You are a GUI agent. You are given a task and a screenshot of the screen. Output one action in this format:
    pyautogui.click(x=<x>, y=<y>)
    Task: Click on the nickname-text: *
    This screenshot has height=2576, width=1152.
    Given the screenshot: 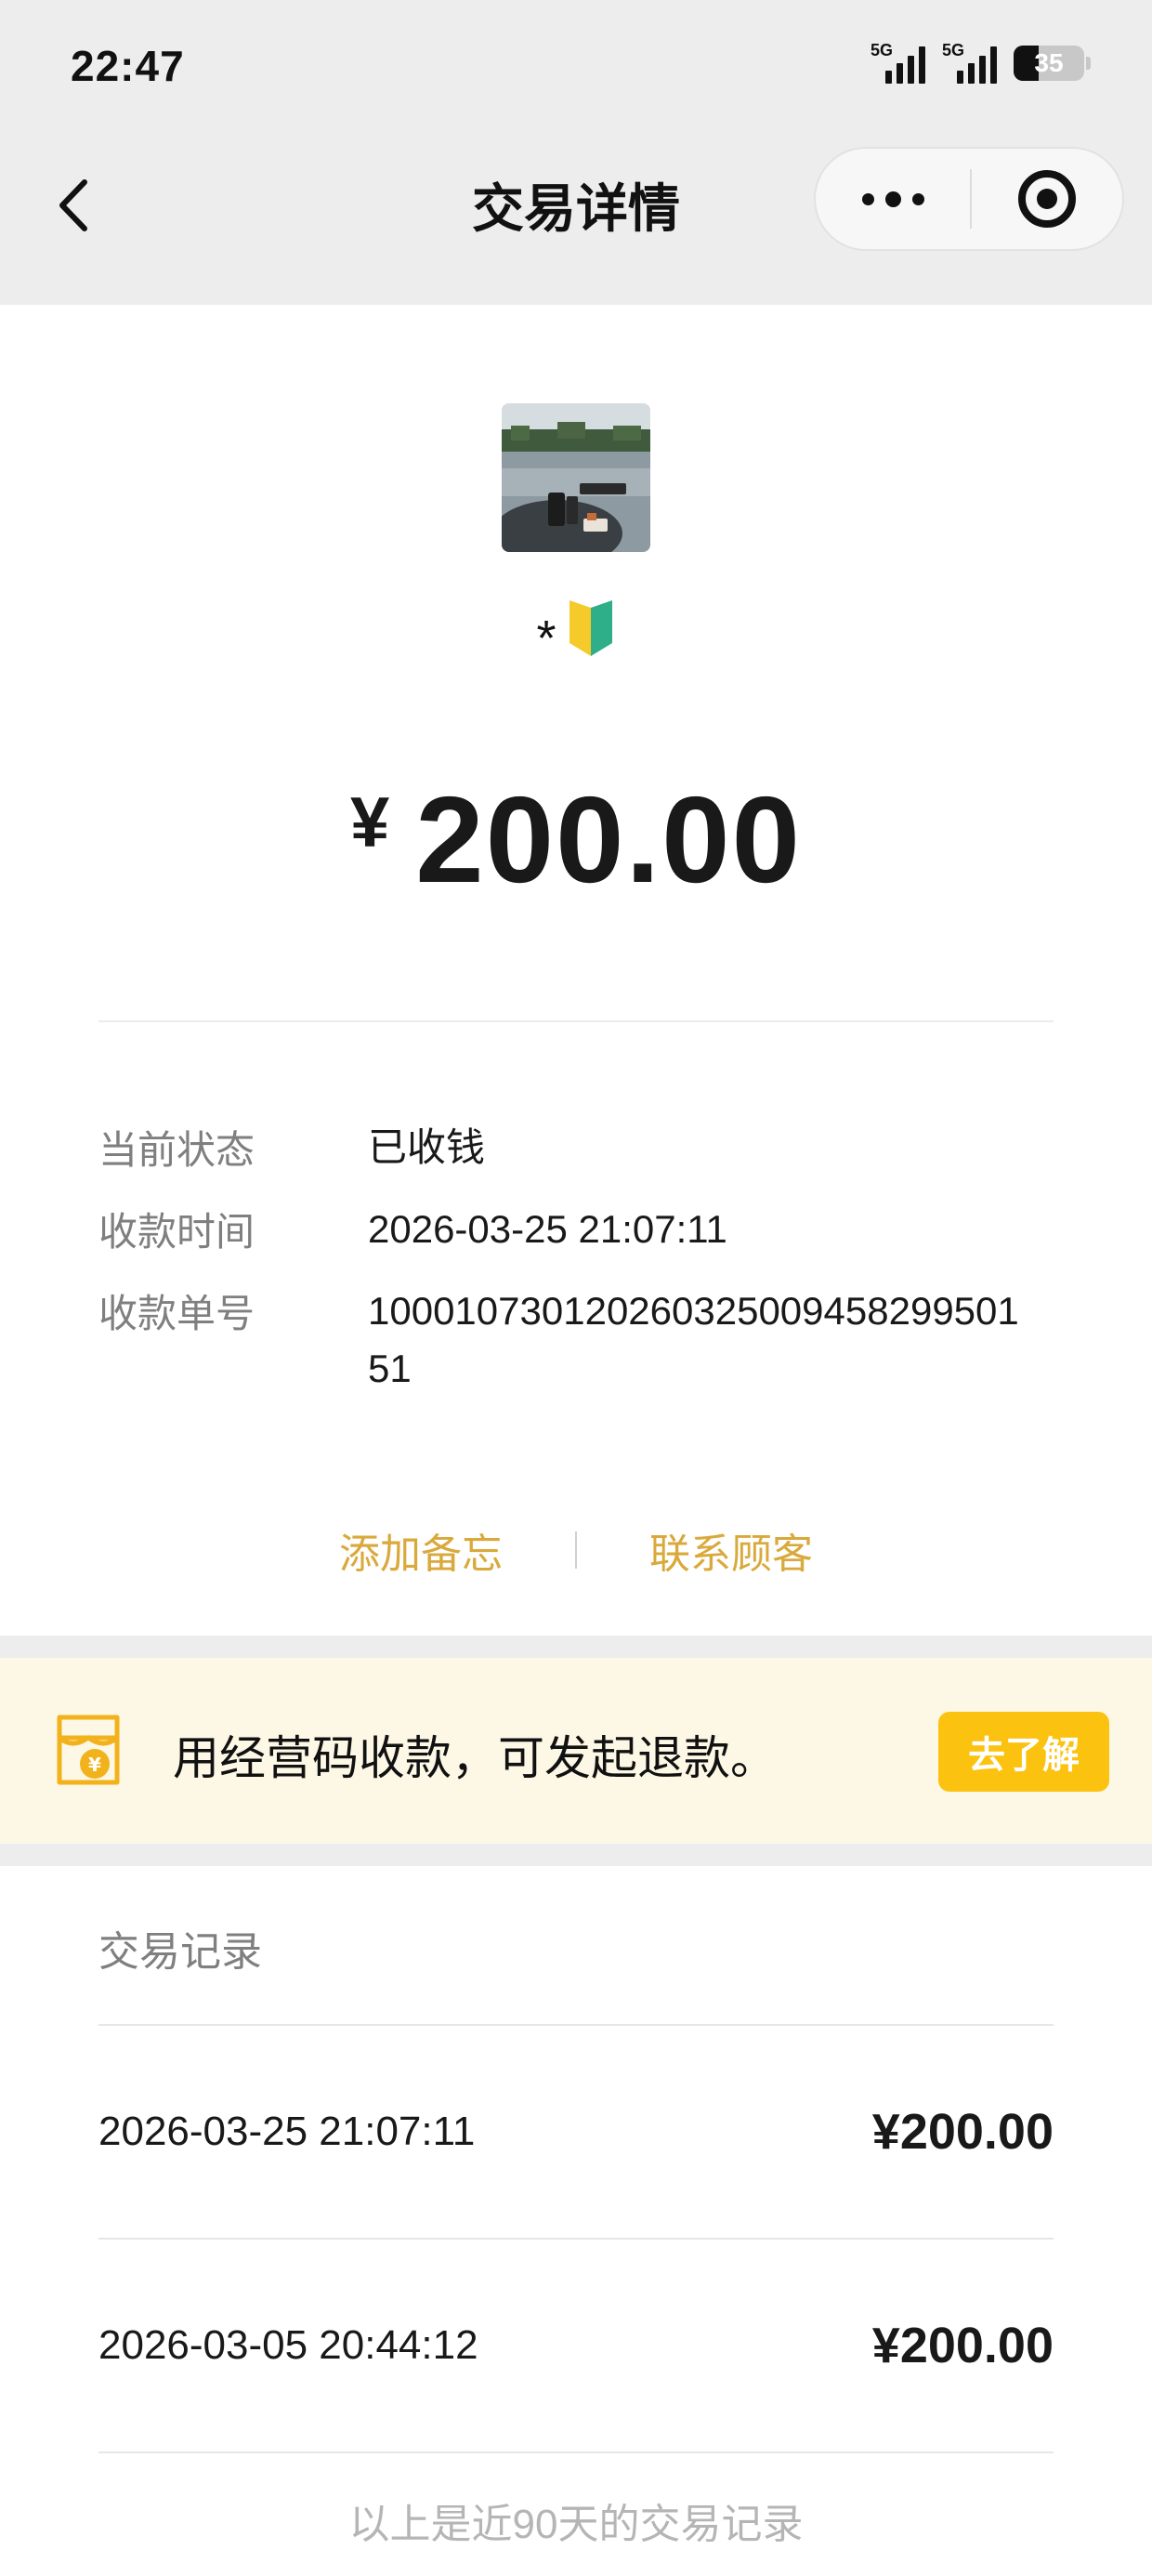 What is the action you would take?
    pyautogui.click(x=546, y=638)
    